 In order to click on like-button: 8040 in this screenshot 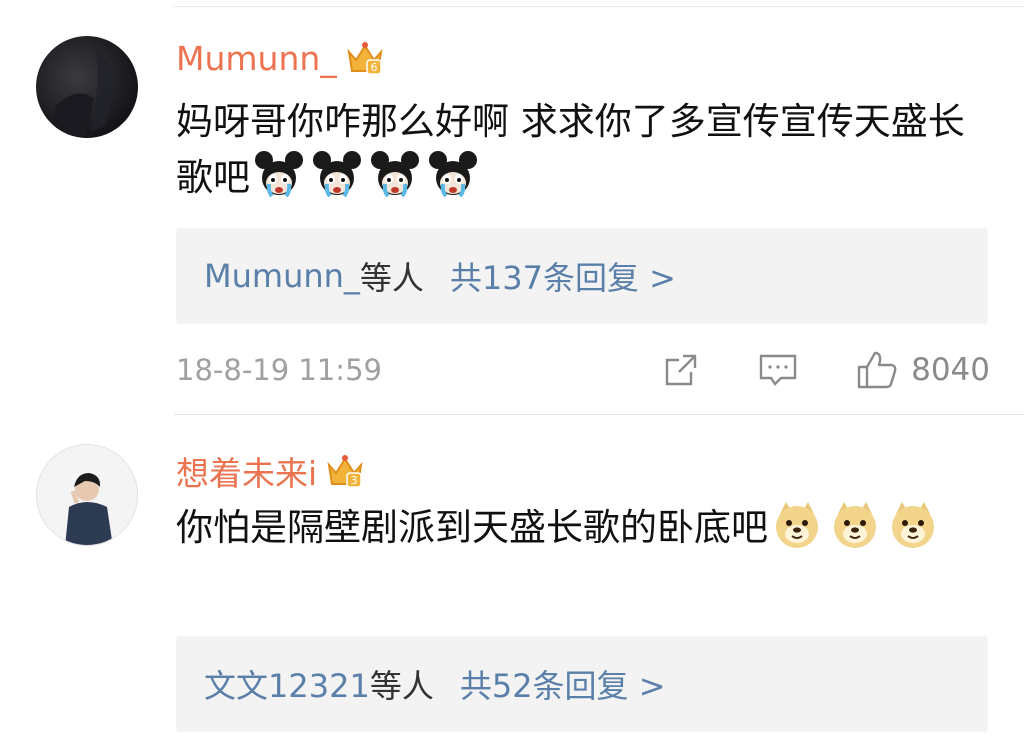, I will do `click(922, 370)`.